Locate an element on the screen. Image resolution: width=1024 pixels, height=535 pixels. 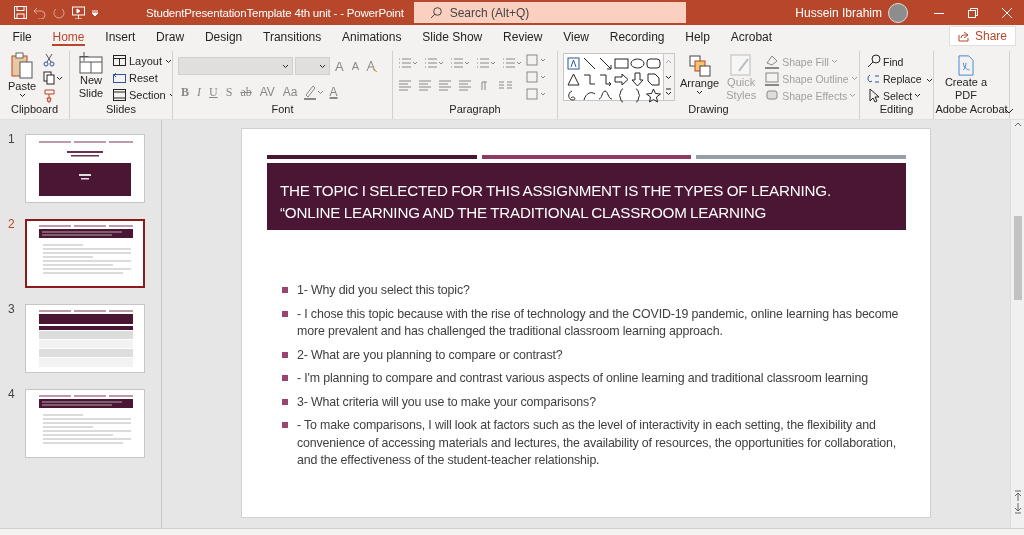
share-icon is located at coordinates (963, 36).